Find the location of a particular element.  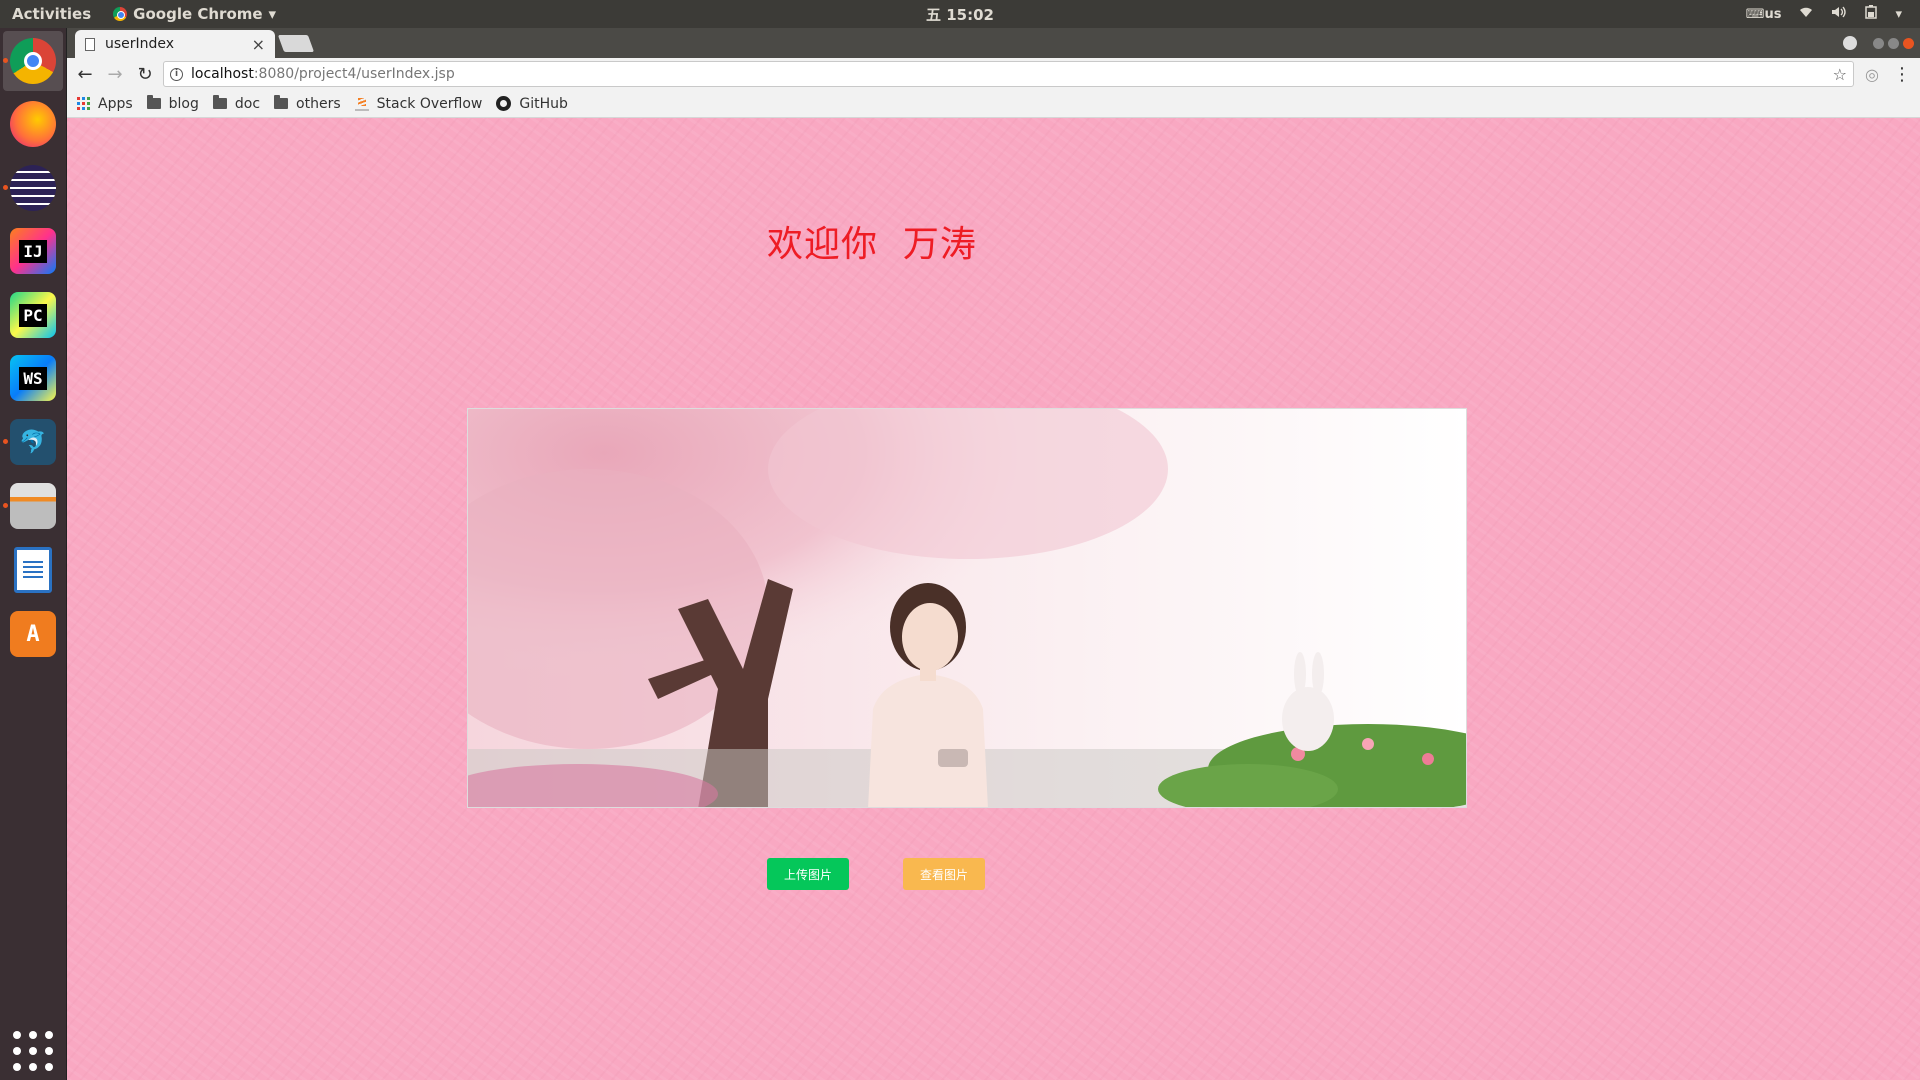

mysql-workbench-icon: 🐬 is located at coordinates (33, 442).